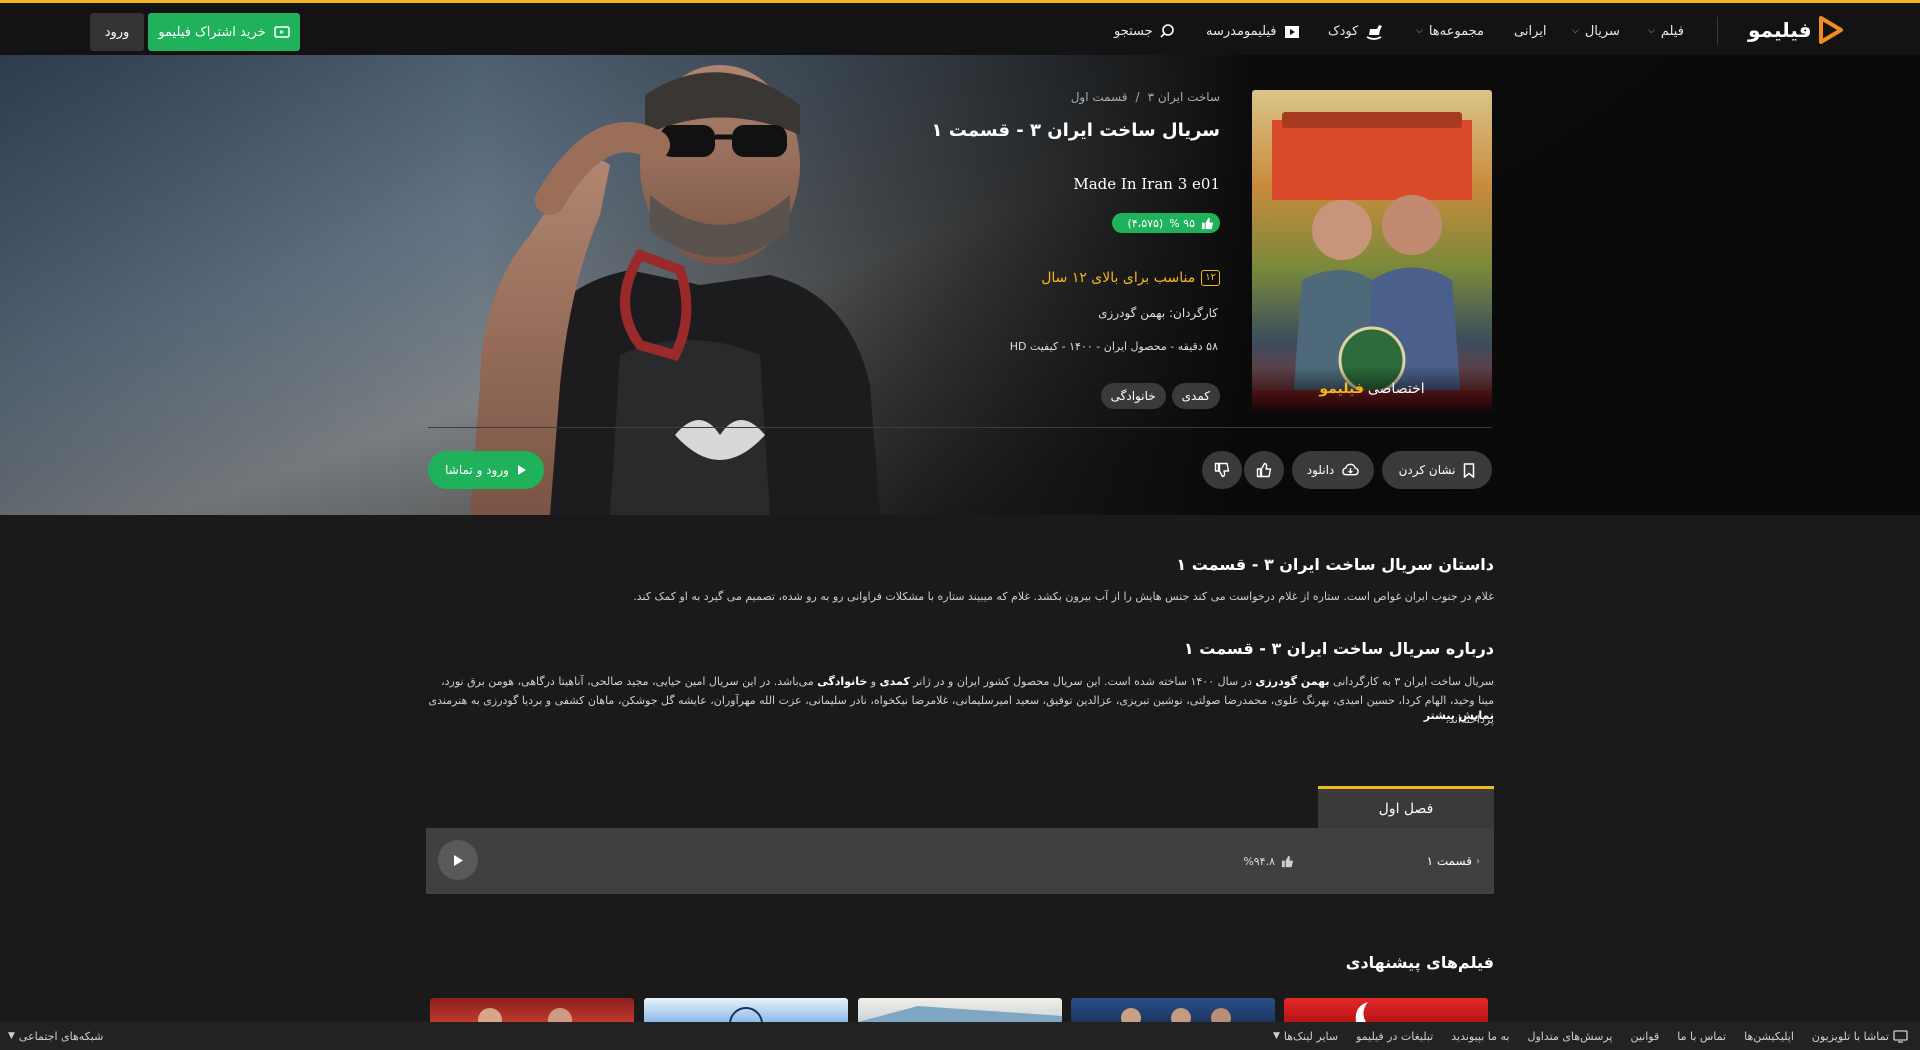 The width and height of the screenshot is (1920, 1050). Describe the element at coordinates (1343, 31) in the screenshot. I see `nav-kids-label: کودک` at that location.